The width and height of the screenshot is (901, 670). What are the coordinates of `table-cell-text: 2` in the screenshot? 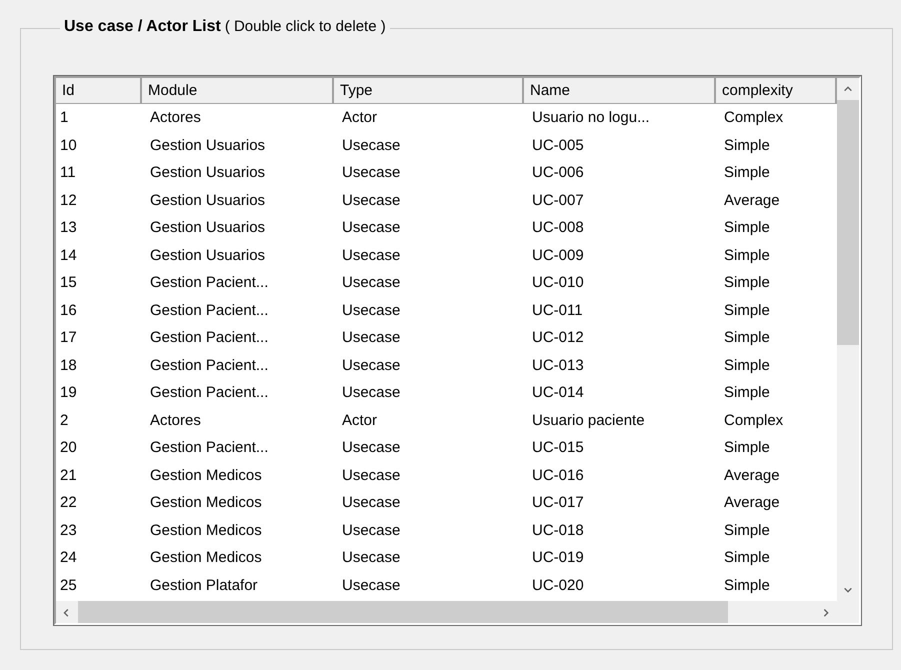 It's located at (64, 420).